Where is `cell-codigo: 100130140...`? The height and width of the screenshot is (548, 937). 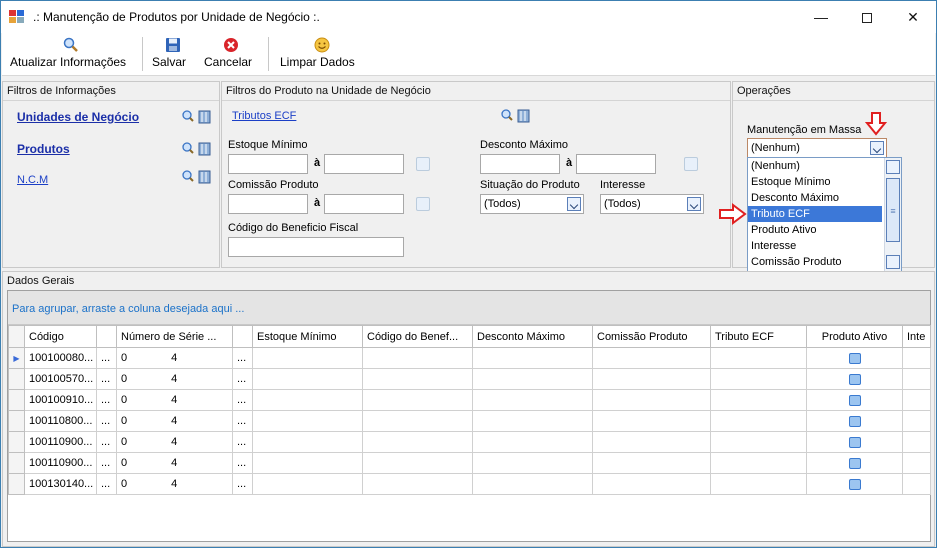 cell-codigo: 100130140... is located at coordinates (60, 484).